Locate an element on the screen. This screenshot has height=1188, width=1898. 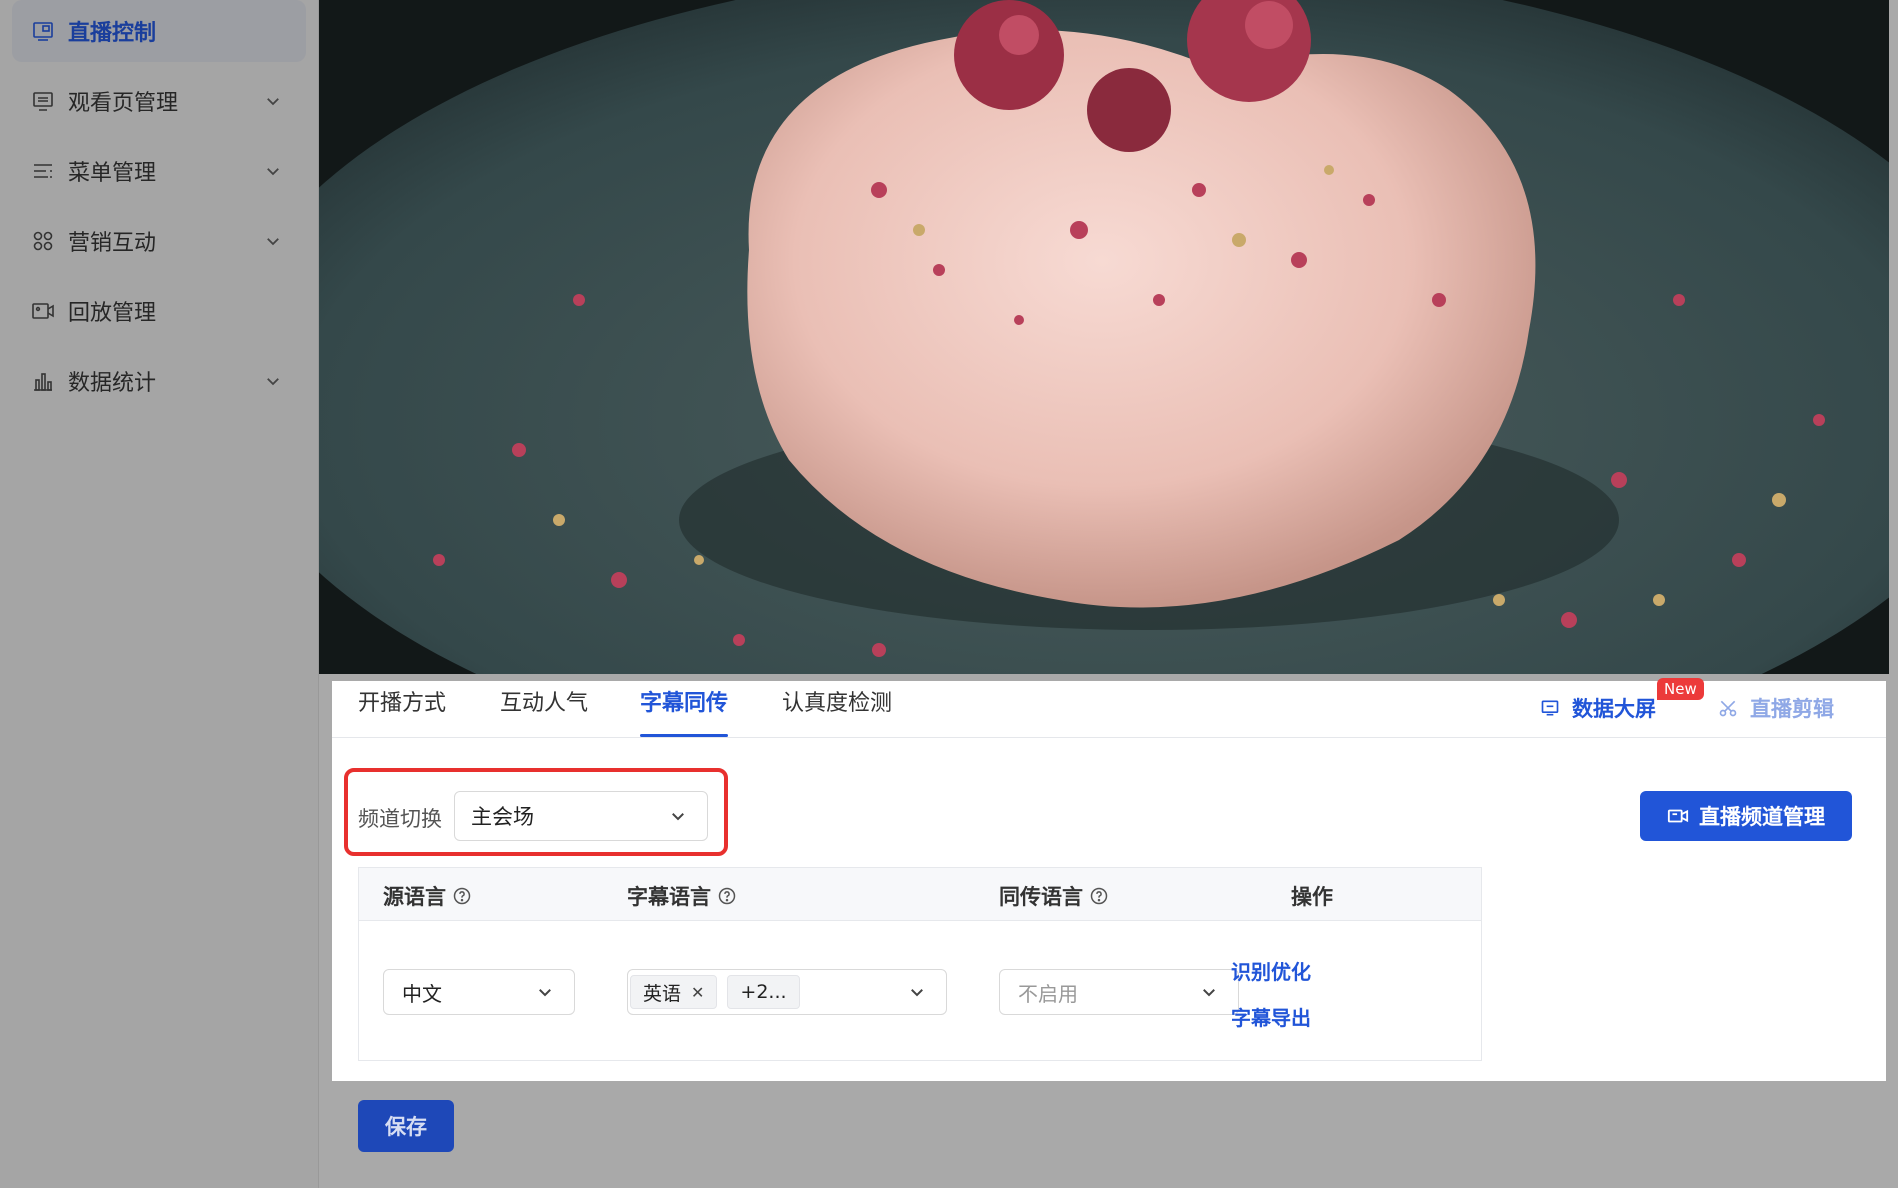
channel-select: 主会场 is located at coordinates (581, 816).